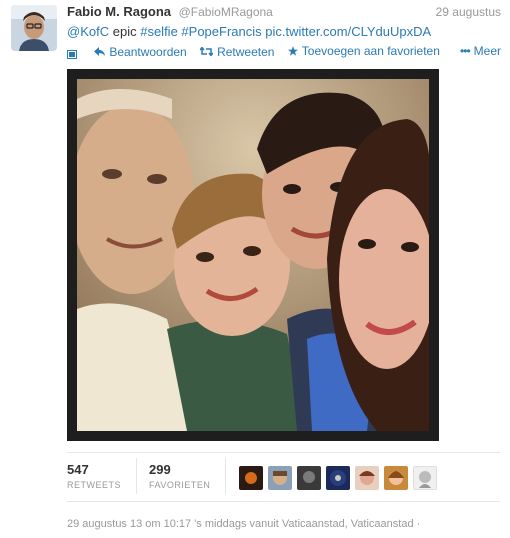 This screenshot has width=510, height=538. Describe the element at coordinates (100, 51) in the screenshot. I see `reply-icon` at that location.